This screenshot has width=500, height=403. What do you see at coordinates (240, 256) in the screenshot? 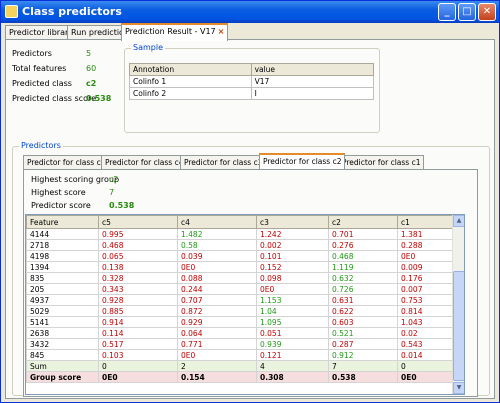
I see `table-row: 4198 0.065 0.039 0.101 0.468 0E0` at bounding box center [240, 256].